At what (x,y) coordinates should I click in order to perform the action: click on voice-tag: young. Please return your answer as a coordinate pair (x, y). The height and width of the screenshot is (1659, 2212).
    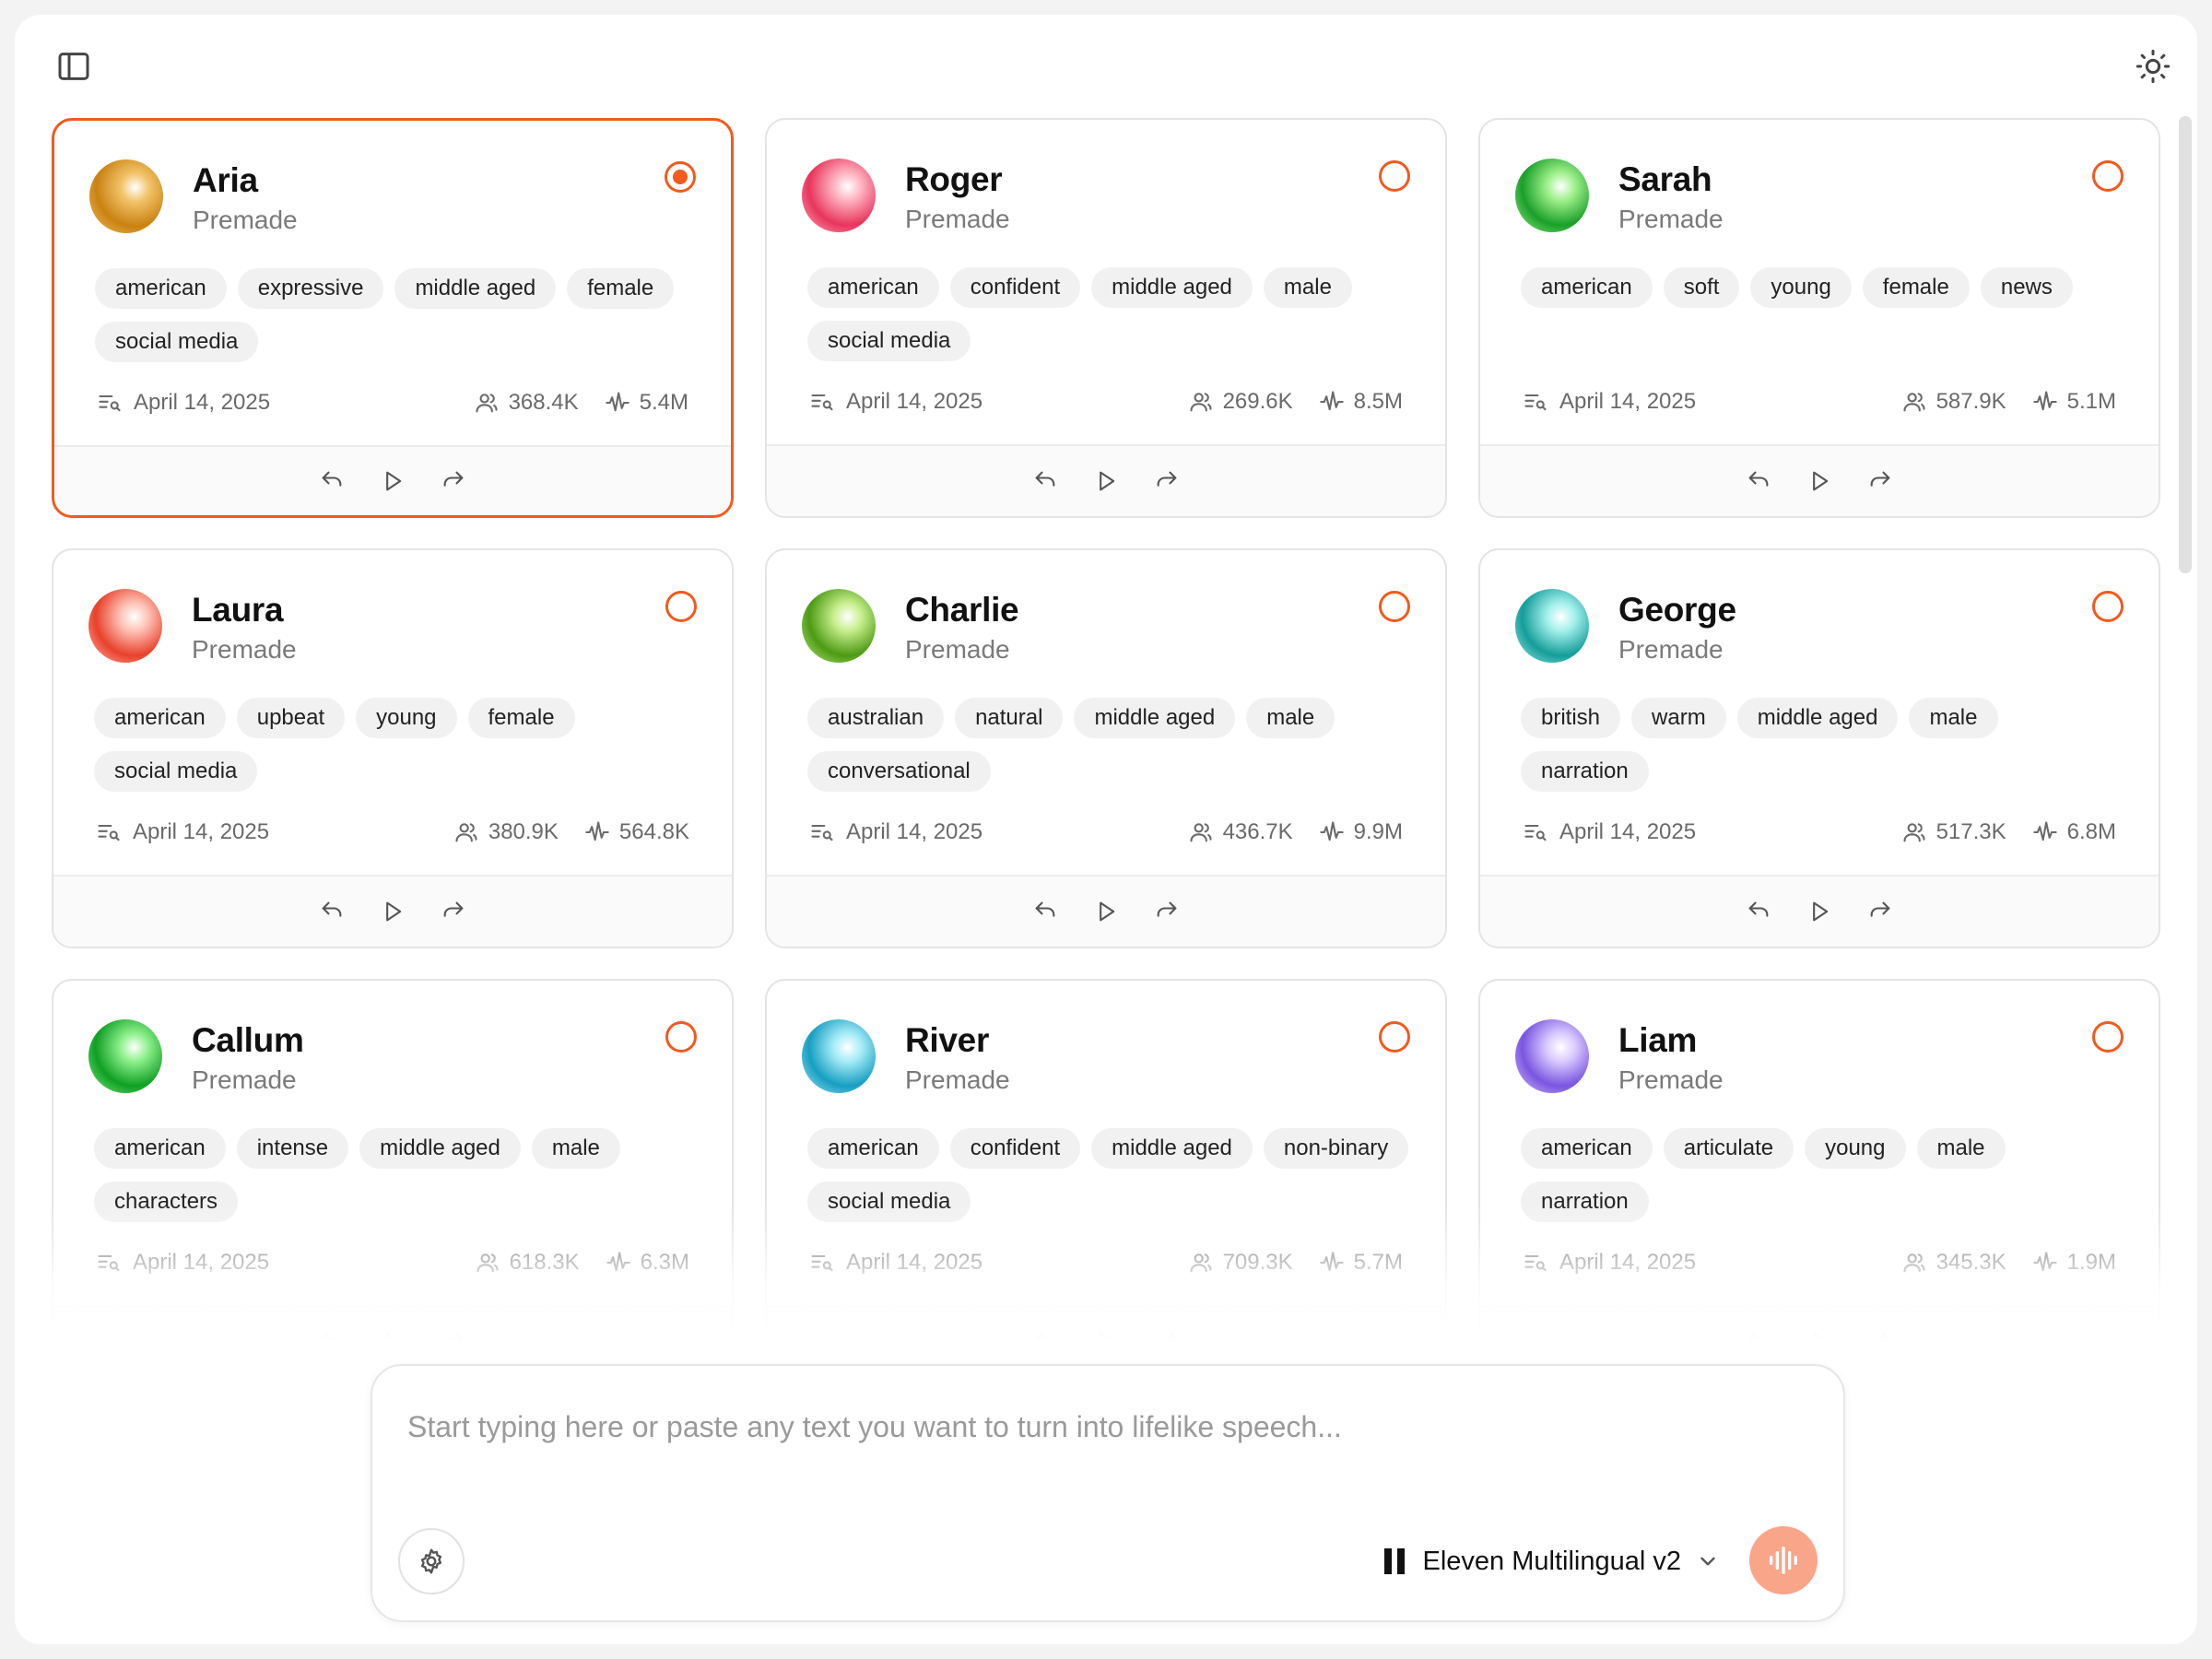
    Looking at the image, I should click on (1801, 287).